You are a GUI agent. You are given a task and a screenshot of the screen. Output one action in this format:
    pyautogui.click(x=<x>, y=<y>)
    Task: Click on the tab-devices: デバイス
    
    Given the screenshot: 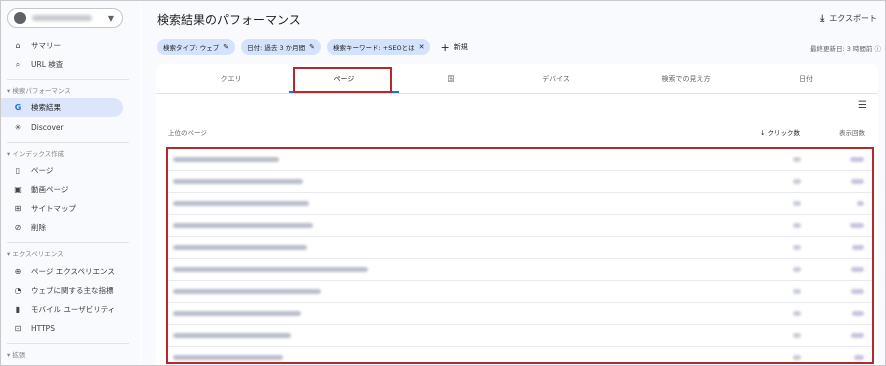 What is the action you would take?
    pyautogui.click(x=556, y=79)
    